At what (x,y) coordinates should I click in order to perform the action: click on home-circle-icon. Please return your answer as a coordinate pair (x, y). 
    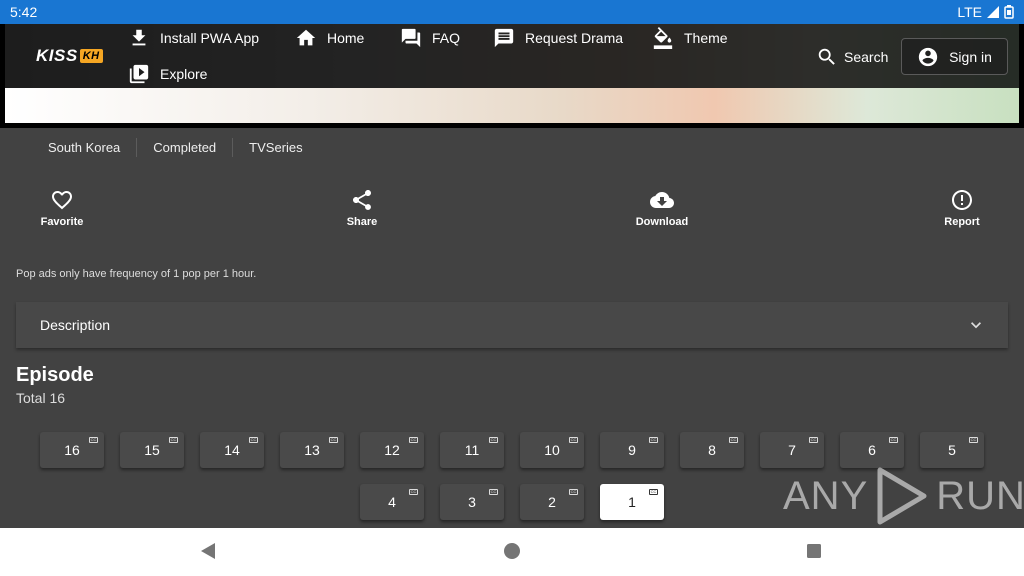
    Looking at the image, I should click on (512, 551).